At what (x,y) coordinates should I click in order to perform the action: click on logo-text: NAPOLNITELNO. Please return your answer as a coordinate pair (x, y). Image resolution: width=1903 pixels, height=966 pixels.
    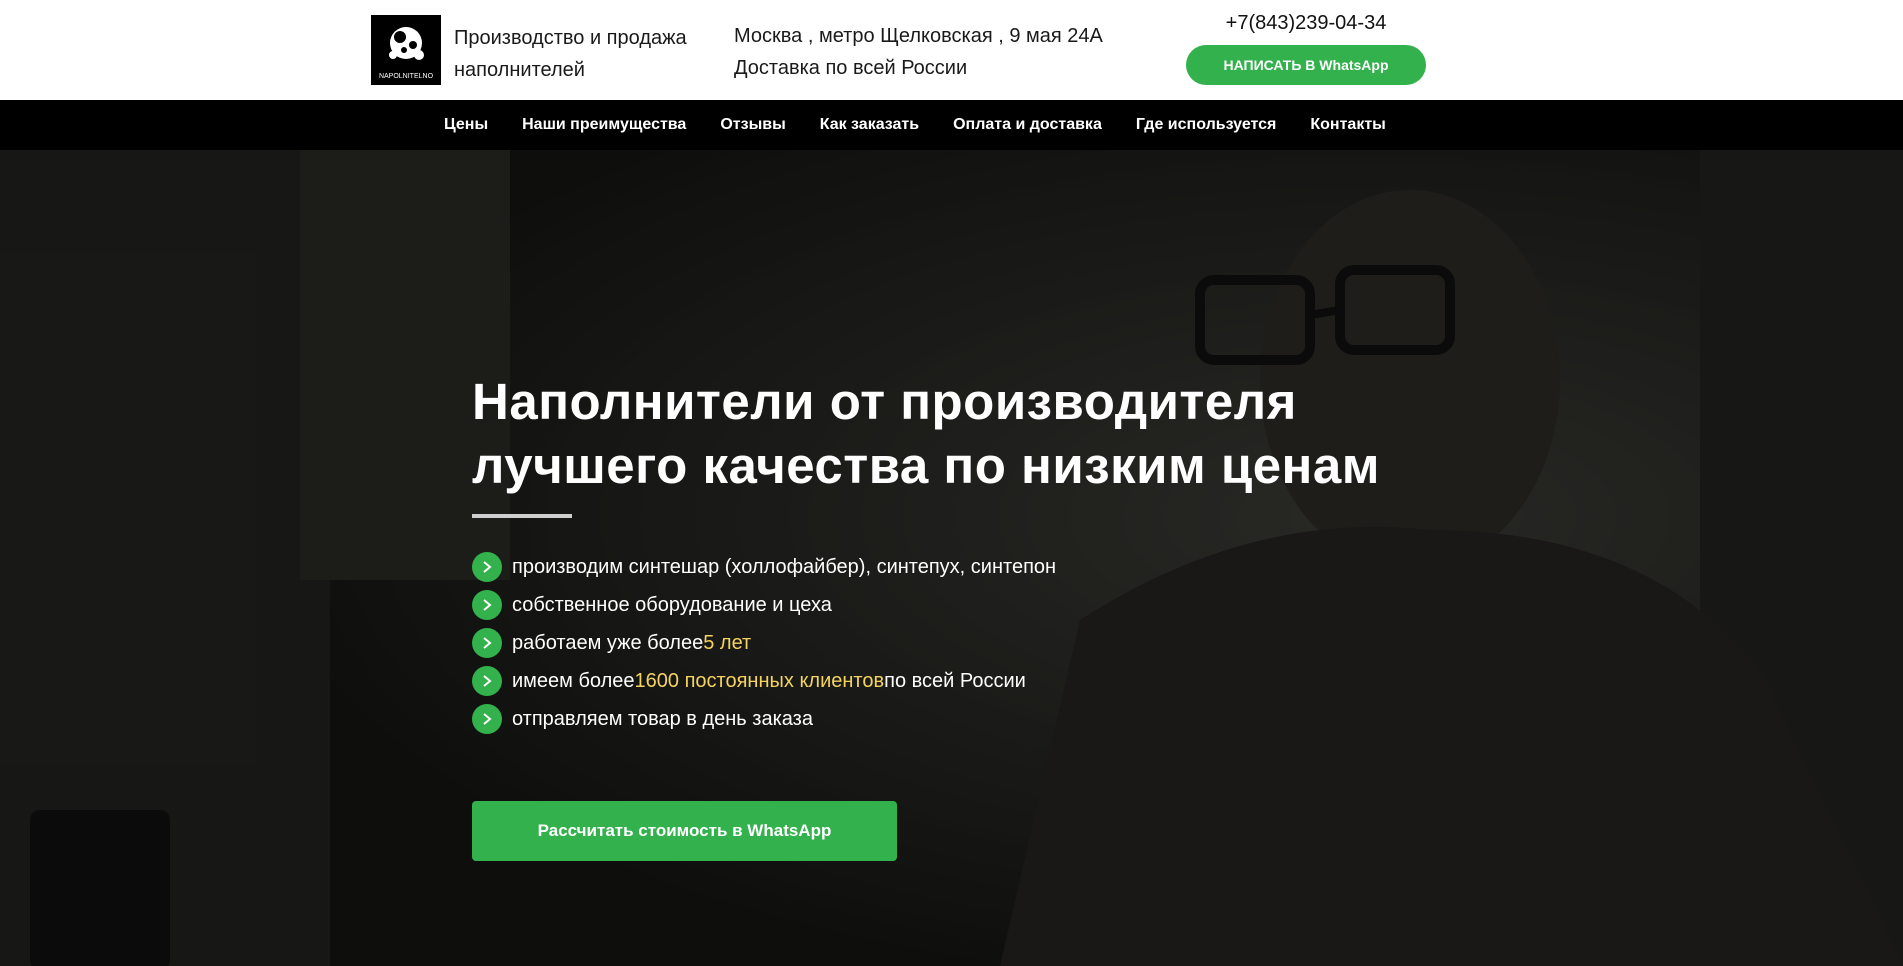
    Looking at the image, I should click on (406, 76).